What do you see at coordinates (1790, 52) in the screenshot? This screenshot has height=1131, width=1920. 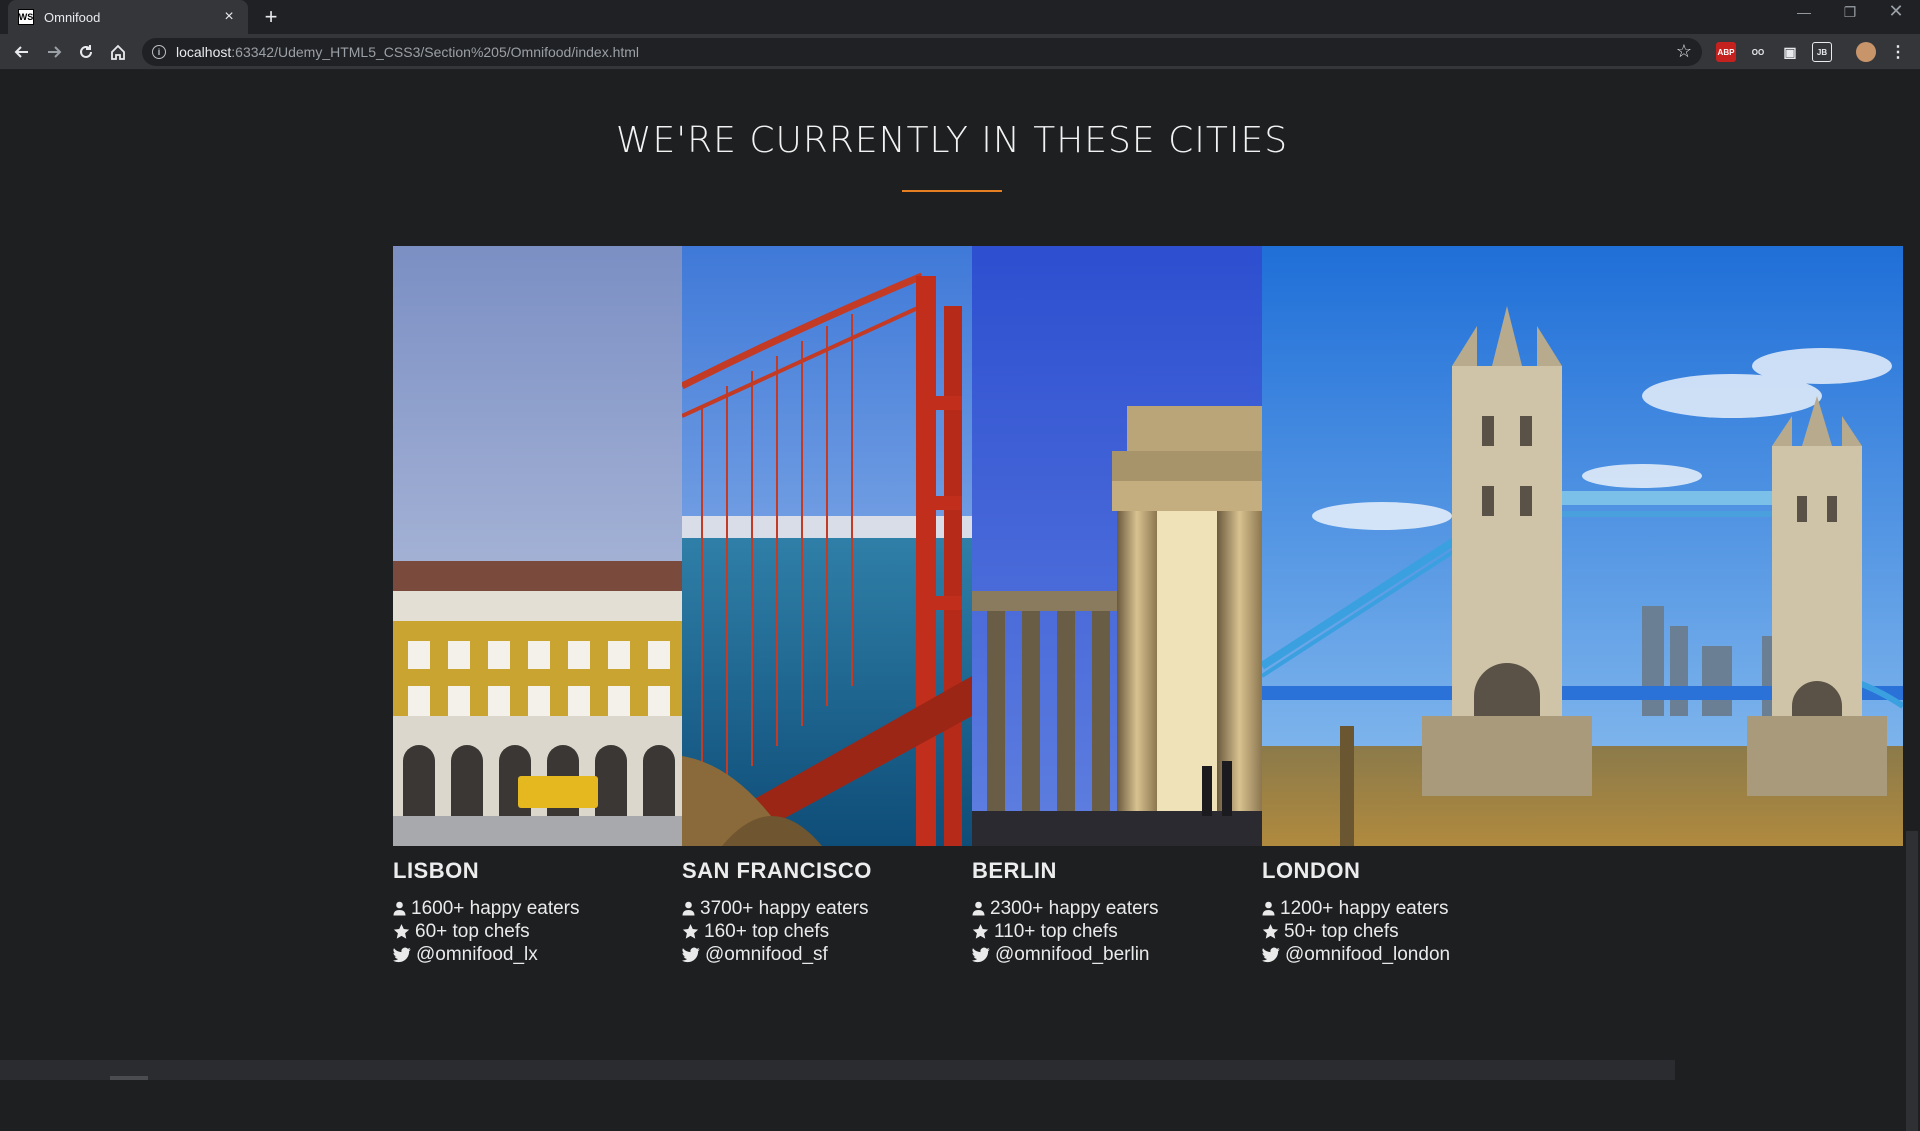 I see `cast-extension-icon: ▣` at bounding box center [1790, 52].